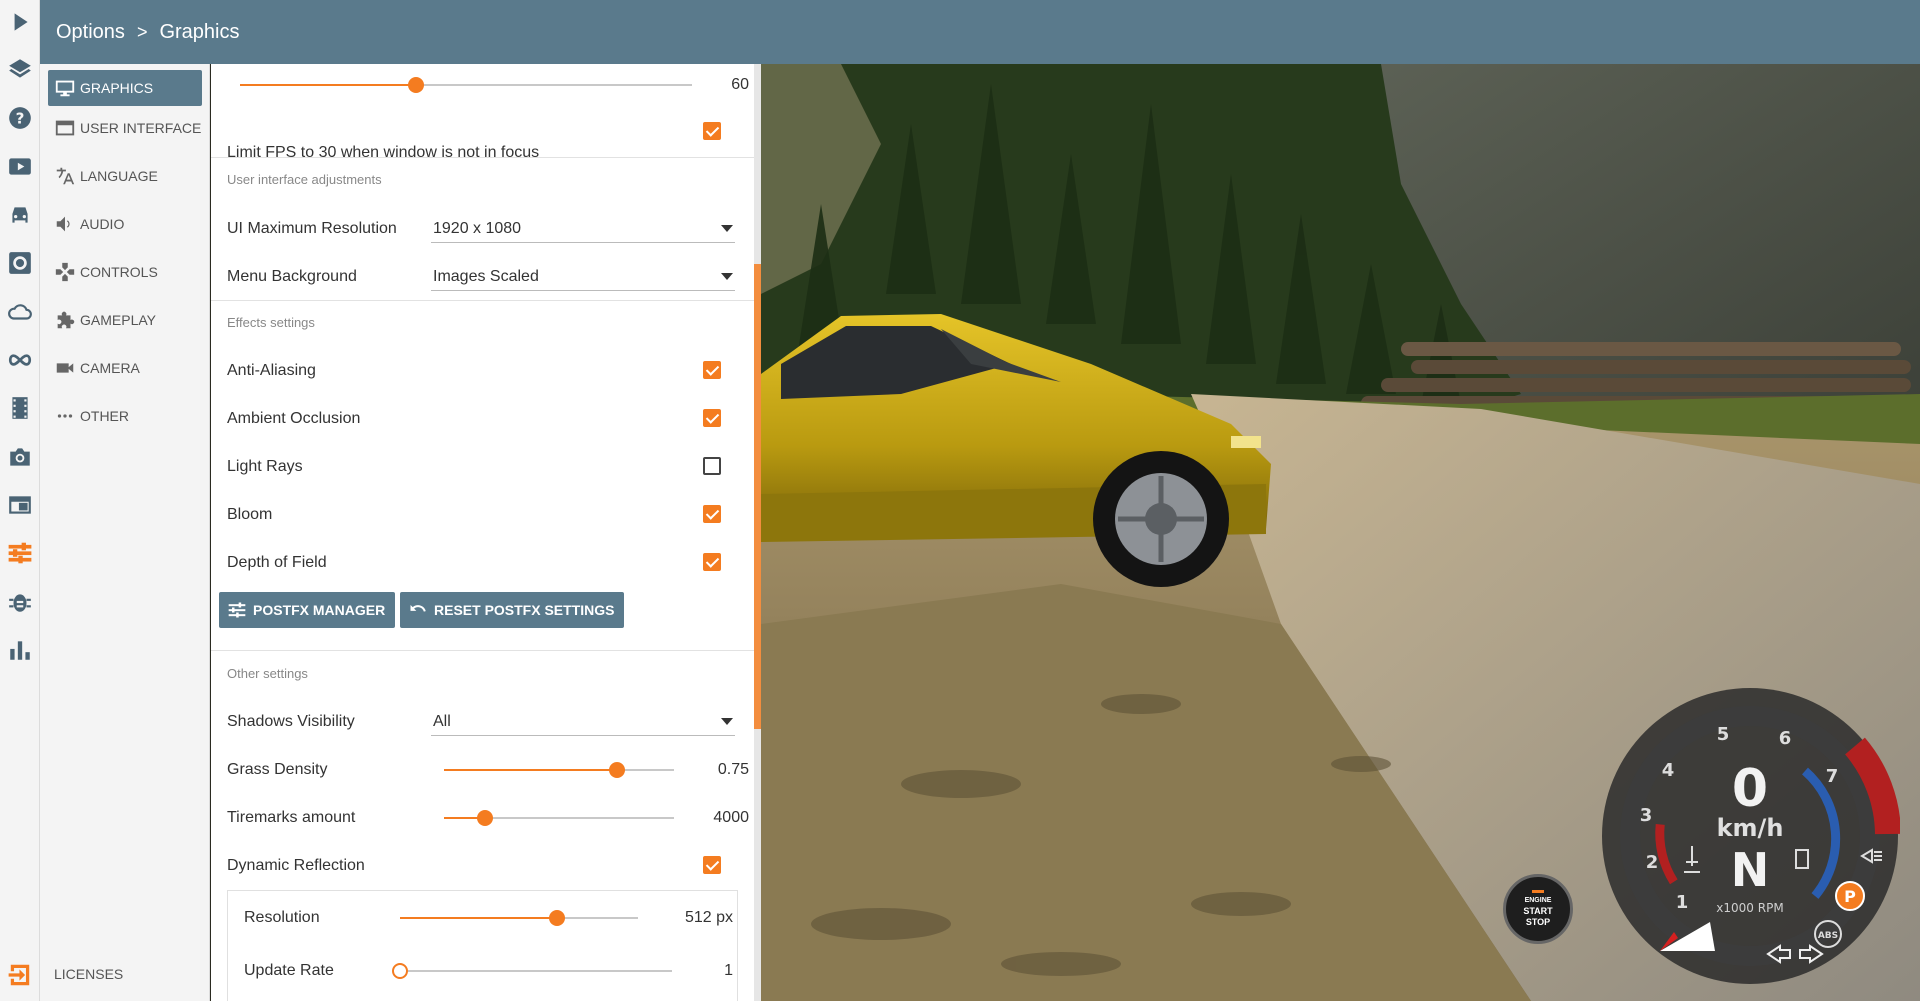 This screenshot has height=1001, width=1920. Describe the element at coordinates (477, 228) in the screenshot. I see `select-value: 1920 x 1080` at that location.